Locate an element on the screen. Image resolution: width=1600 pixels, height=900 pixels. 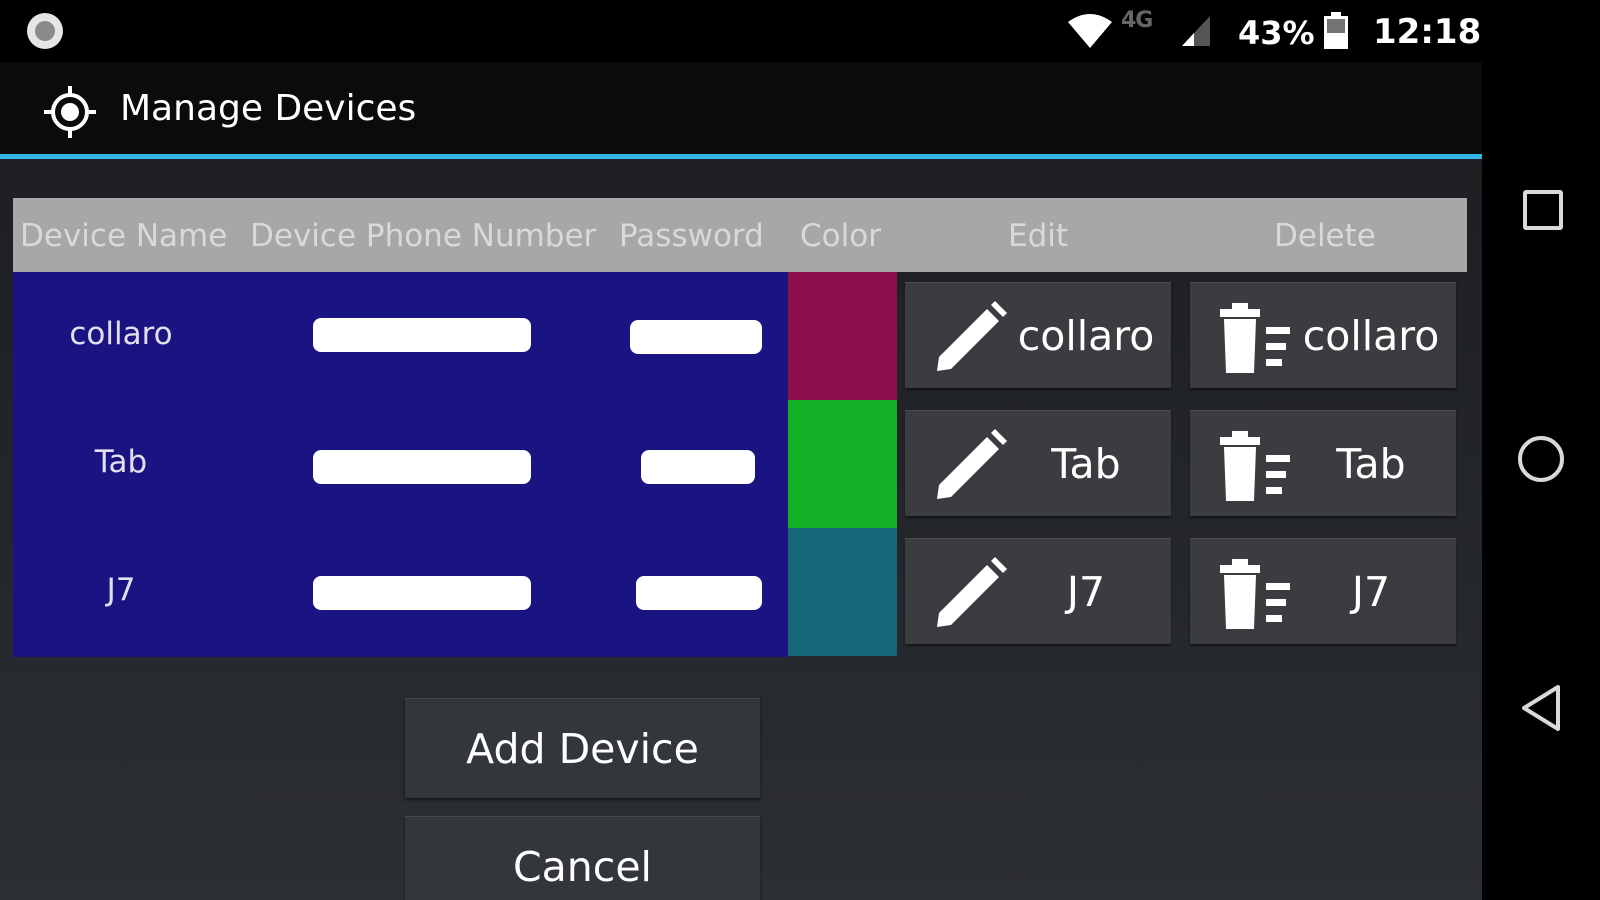
add-device-button: Add Device is located at coordinates (582, 748).